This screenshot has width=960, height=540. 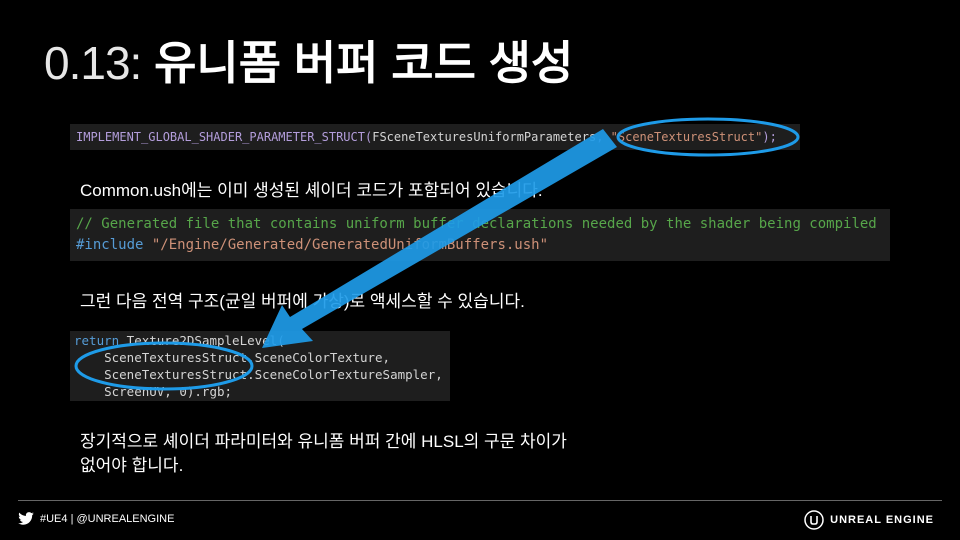 What do you see at coordinates (686, 137) in the screenshot?
I see `code-macro-arg2: "SceneTexturesStruct"` at bounding box center [686, 137].